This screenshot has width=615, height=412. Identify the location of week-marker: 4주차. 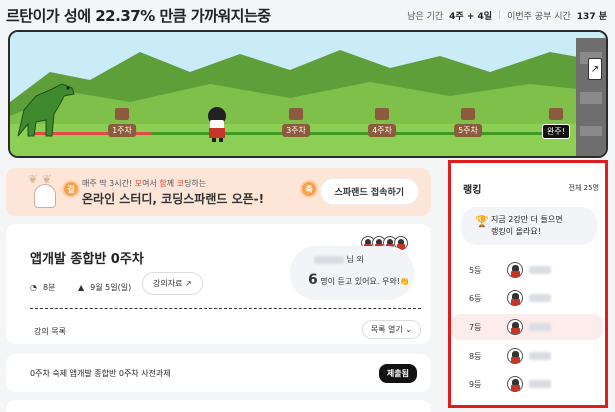
(382, 130).